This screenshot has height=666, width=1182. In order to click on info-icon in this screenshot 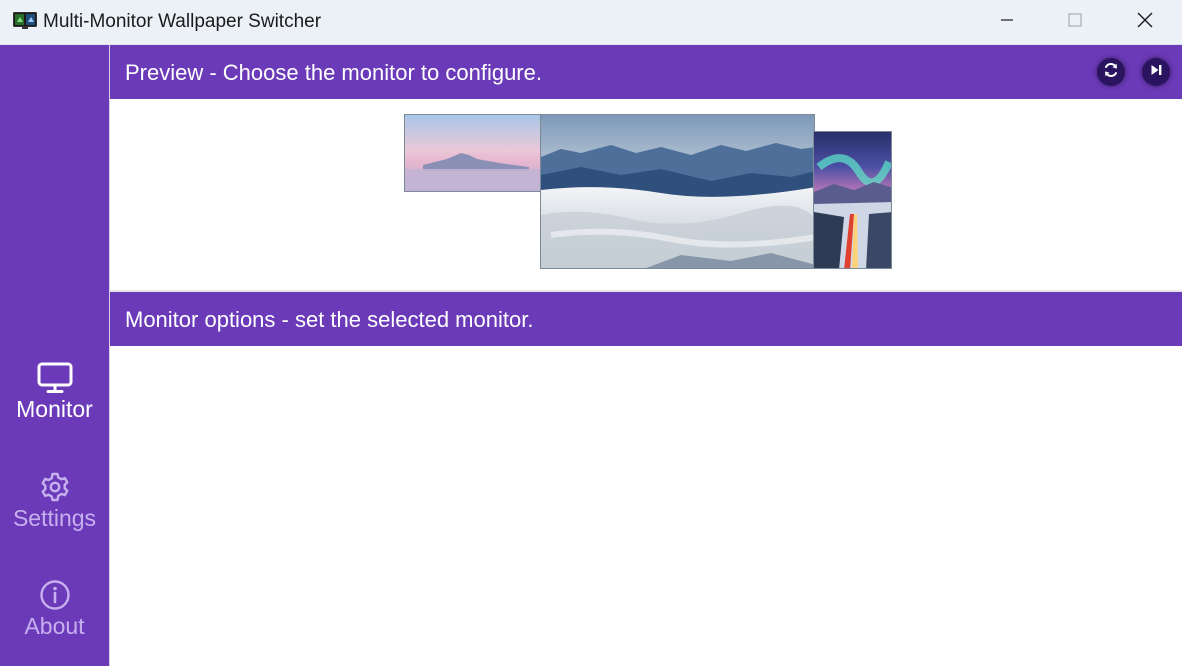, I will do `click(55, 595)`.